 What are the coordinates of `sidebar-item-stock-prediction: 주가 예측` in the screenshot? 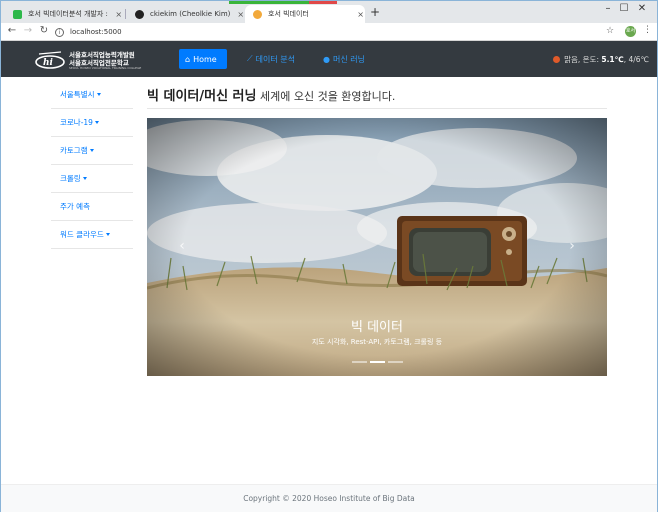 It's located at (92, 207).